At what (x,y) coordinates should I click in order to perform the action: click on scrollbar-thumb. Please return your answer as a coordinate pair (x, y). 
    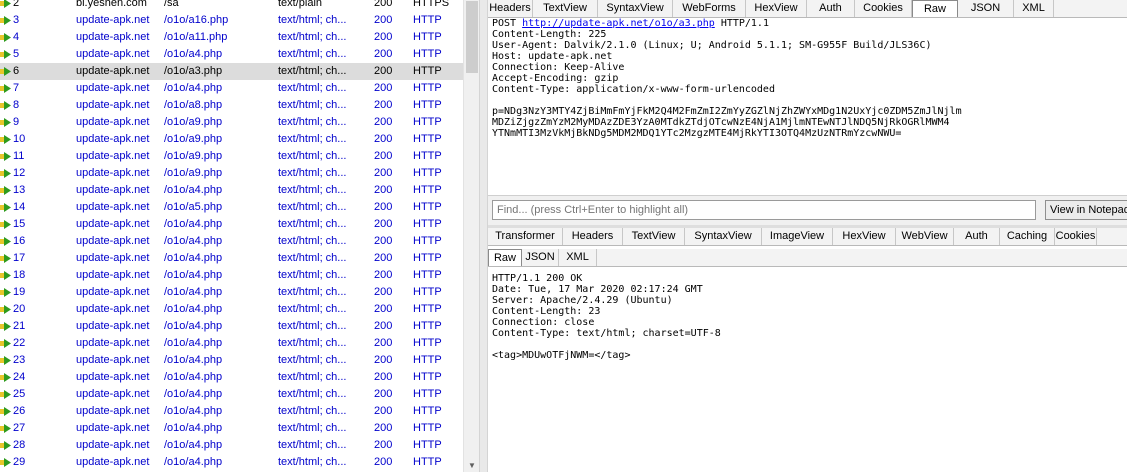
    Looking at the image, I should click on (472, 37).